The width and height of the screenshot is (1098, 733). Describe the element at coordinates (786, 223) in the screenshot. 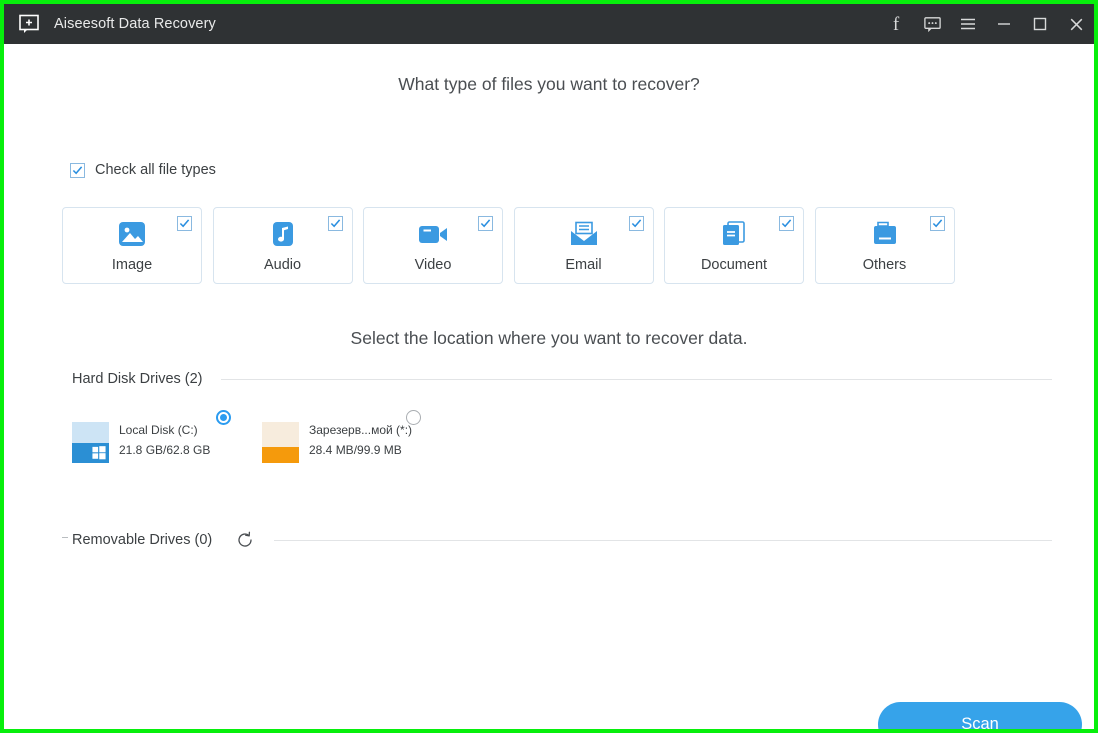

I see `document-checkbox` at that location.